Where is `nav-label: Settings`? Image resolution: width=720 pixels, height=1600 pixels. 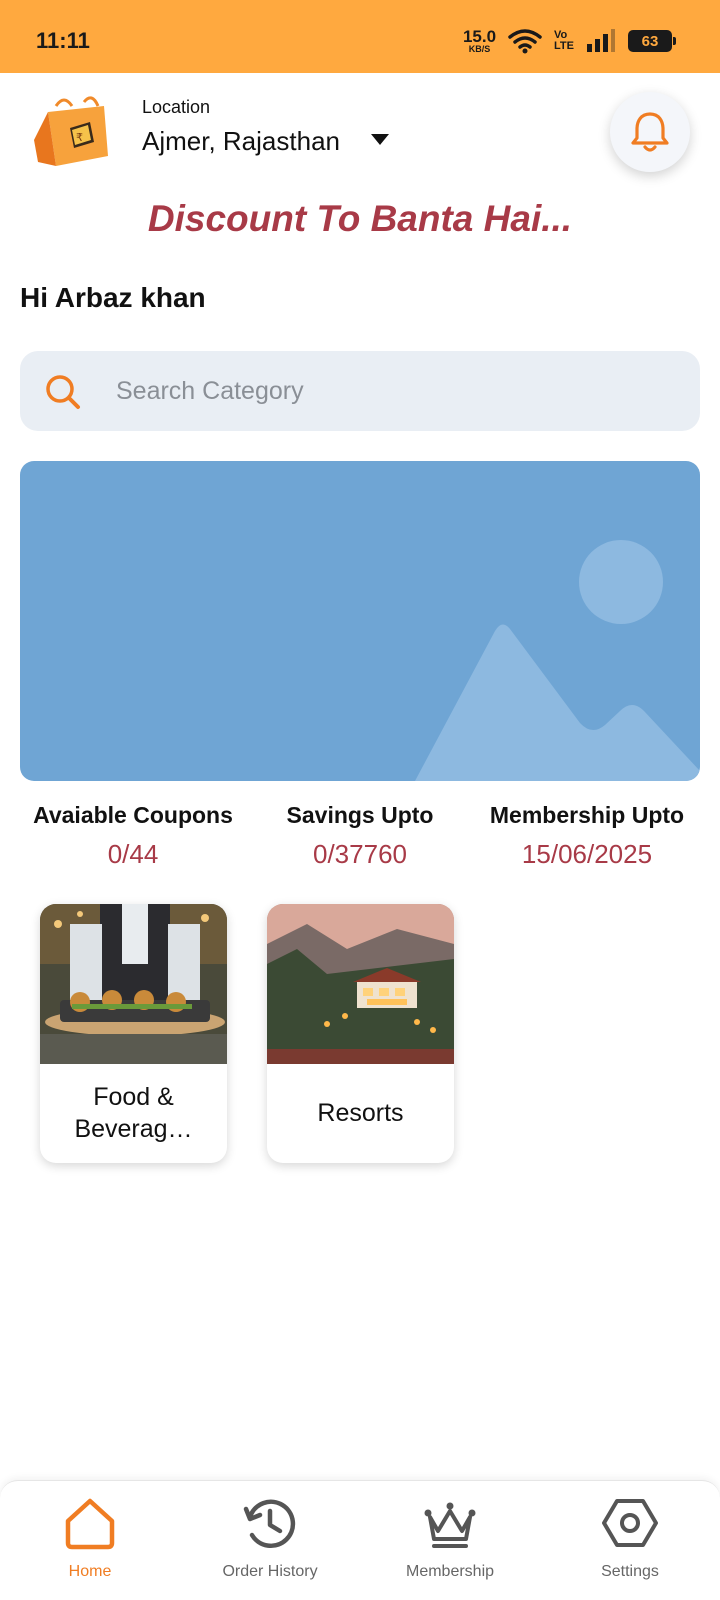 nav-label: Settings is located at coordinates (630, 1571).